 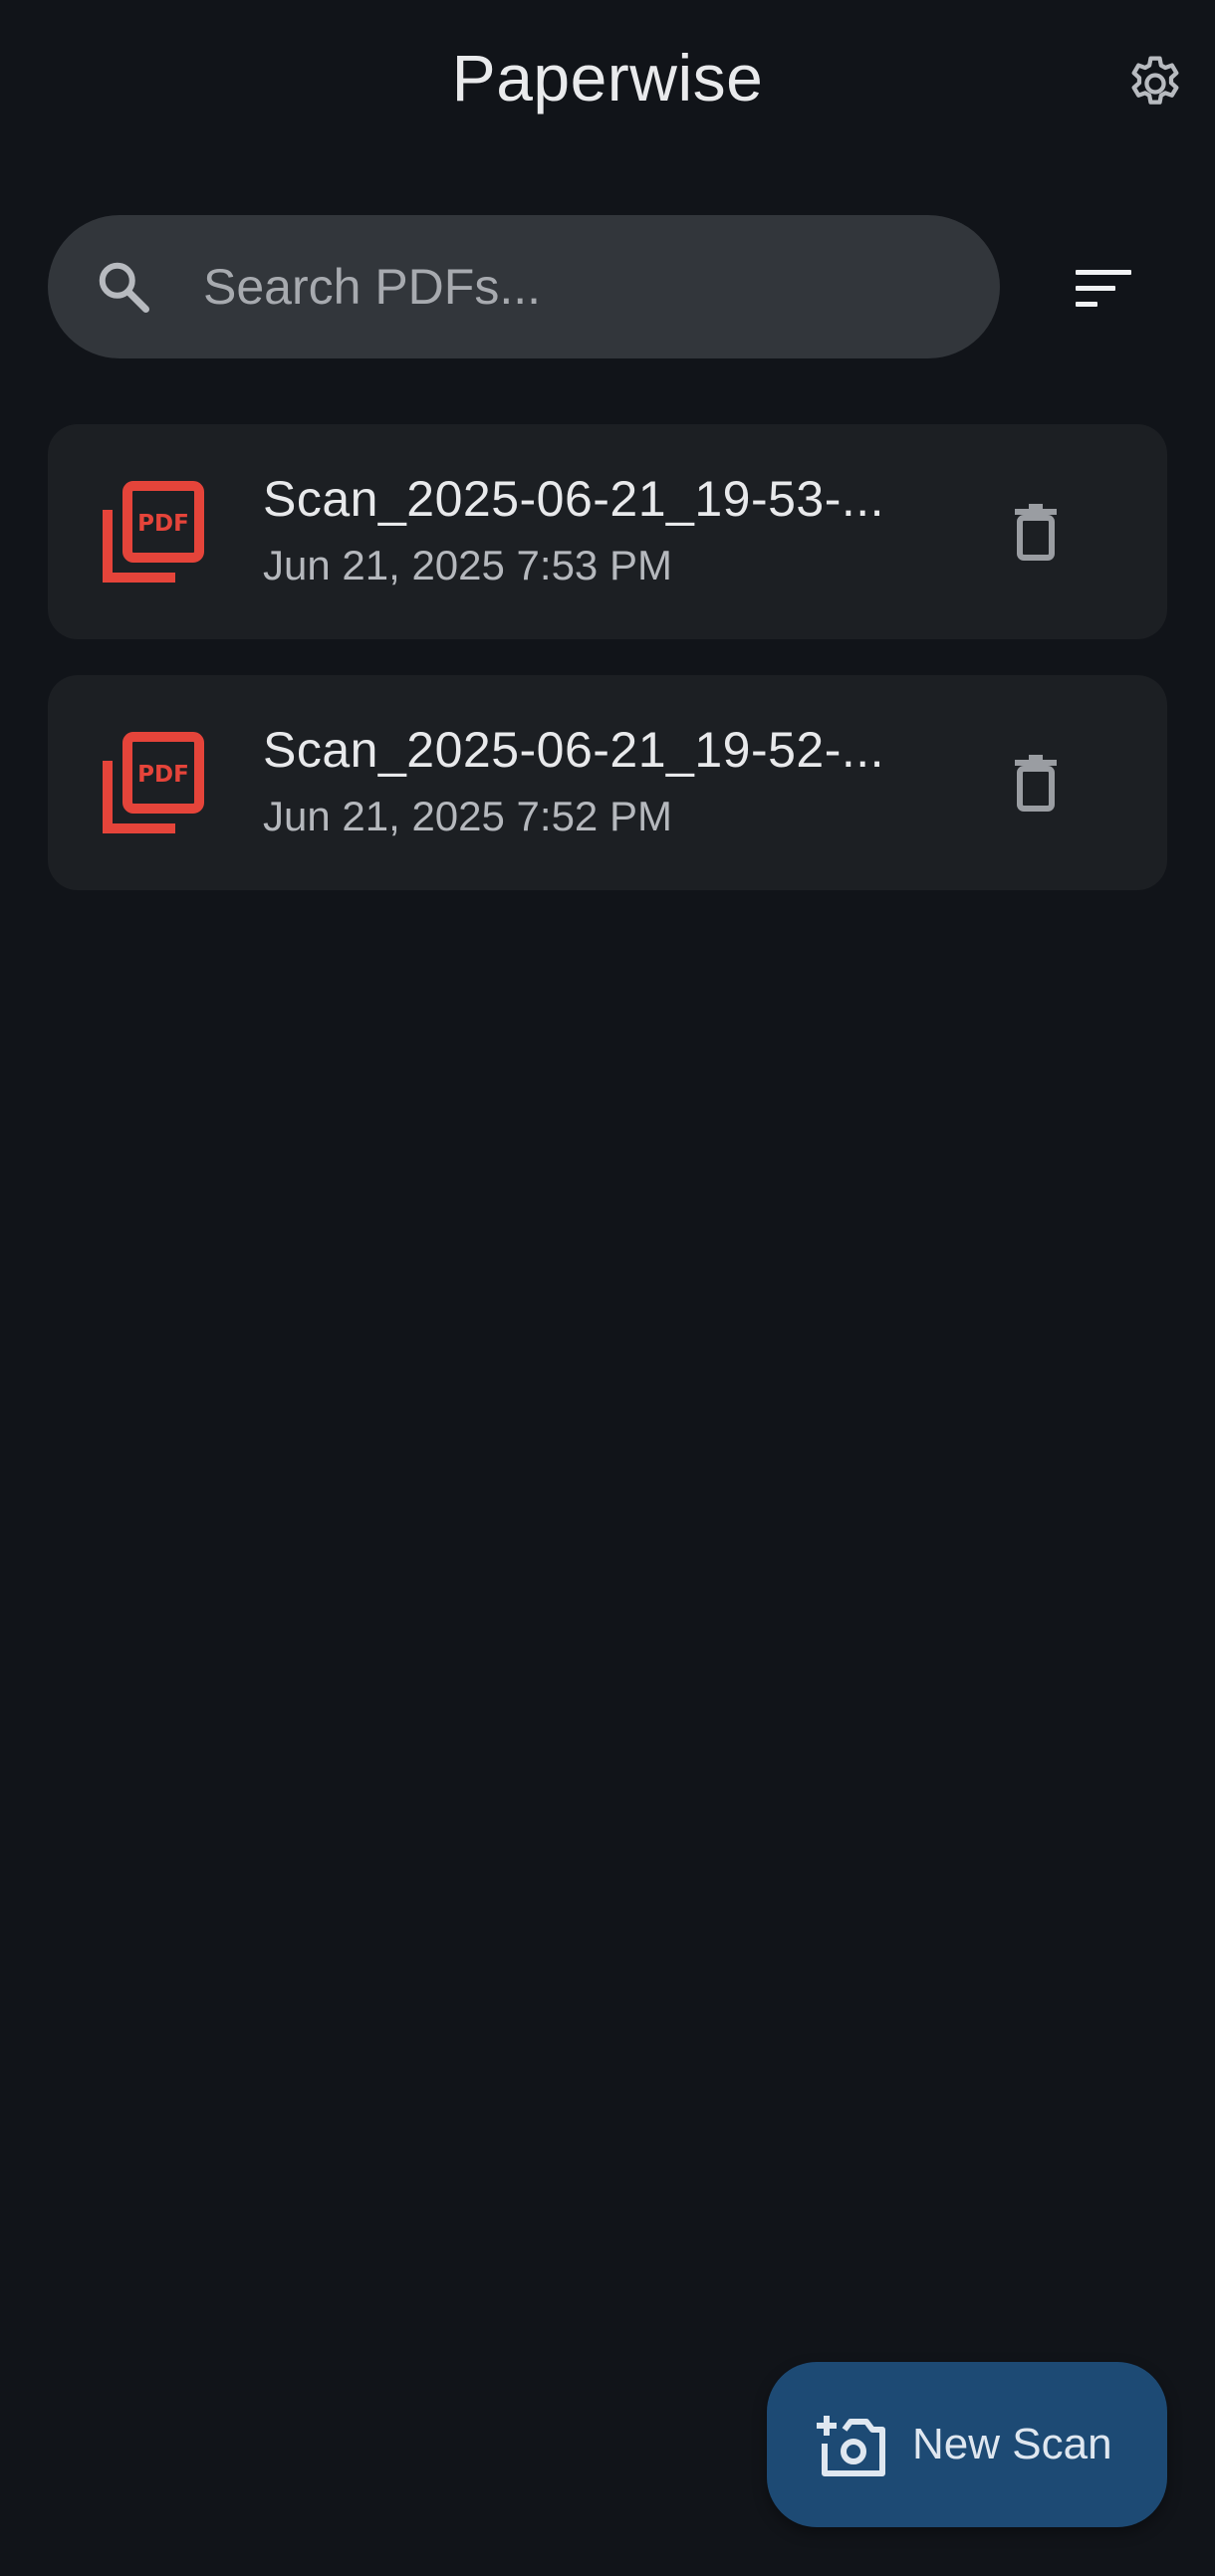 What do you see at coordinates (851, 2444) in the screenshot?
I see `add-camera-icon` at bounding box center [851, 2444].